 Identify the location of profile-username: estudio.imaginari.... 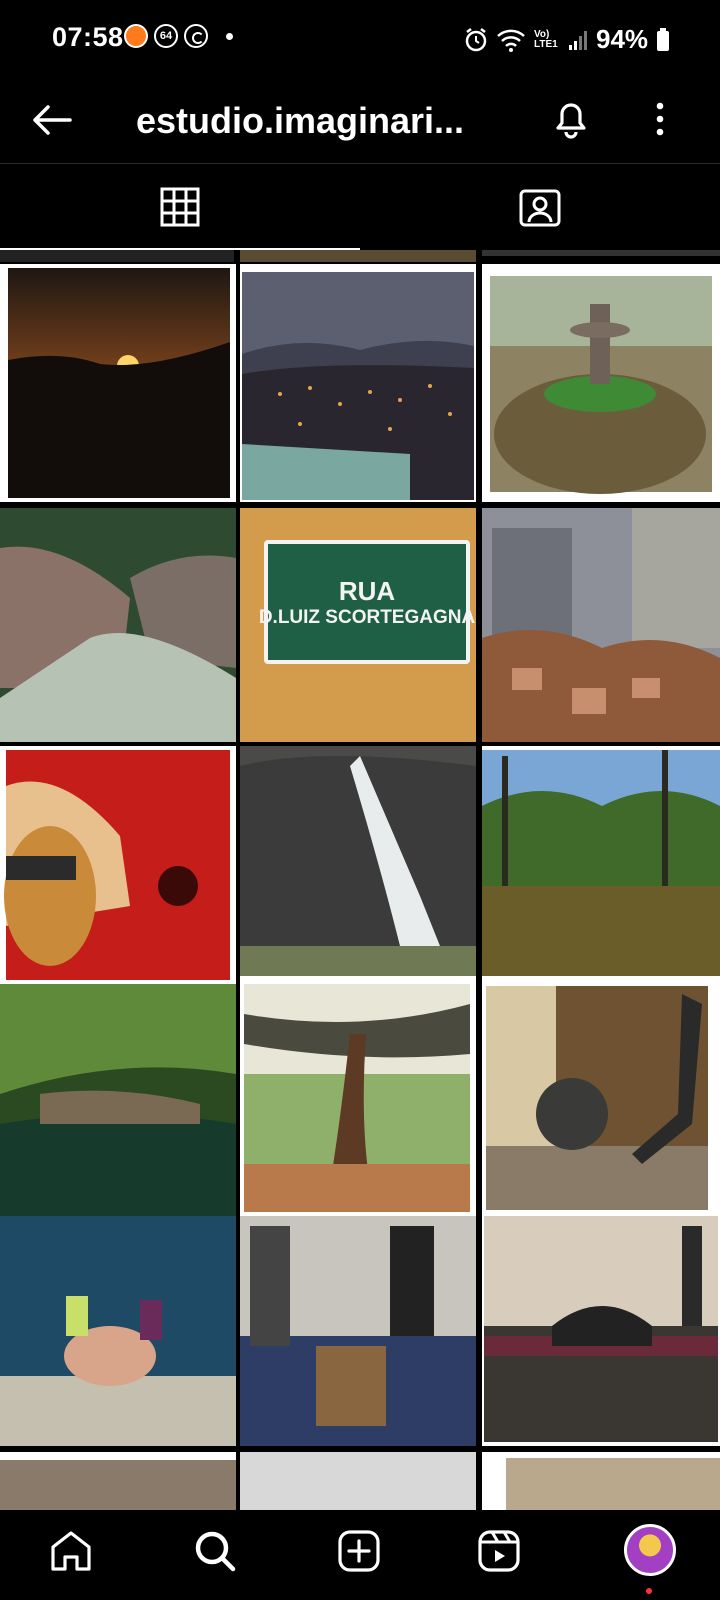
(300, 120).